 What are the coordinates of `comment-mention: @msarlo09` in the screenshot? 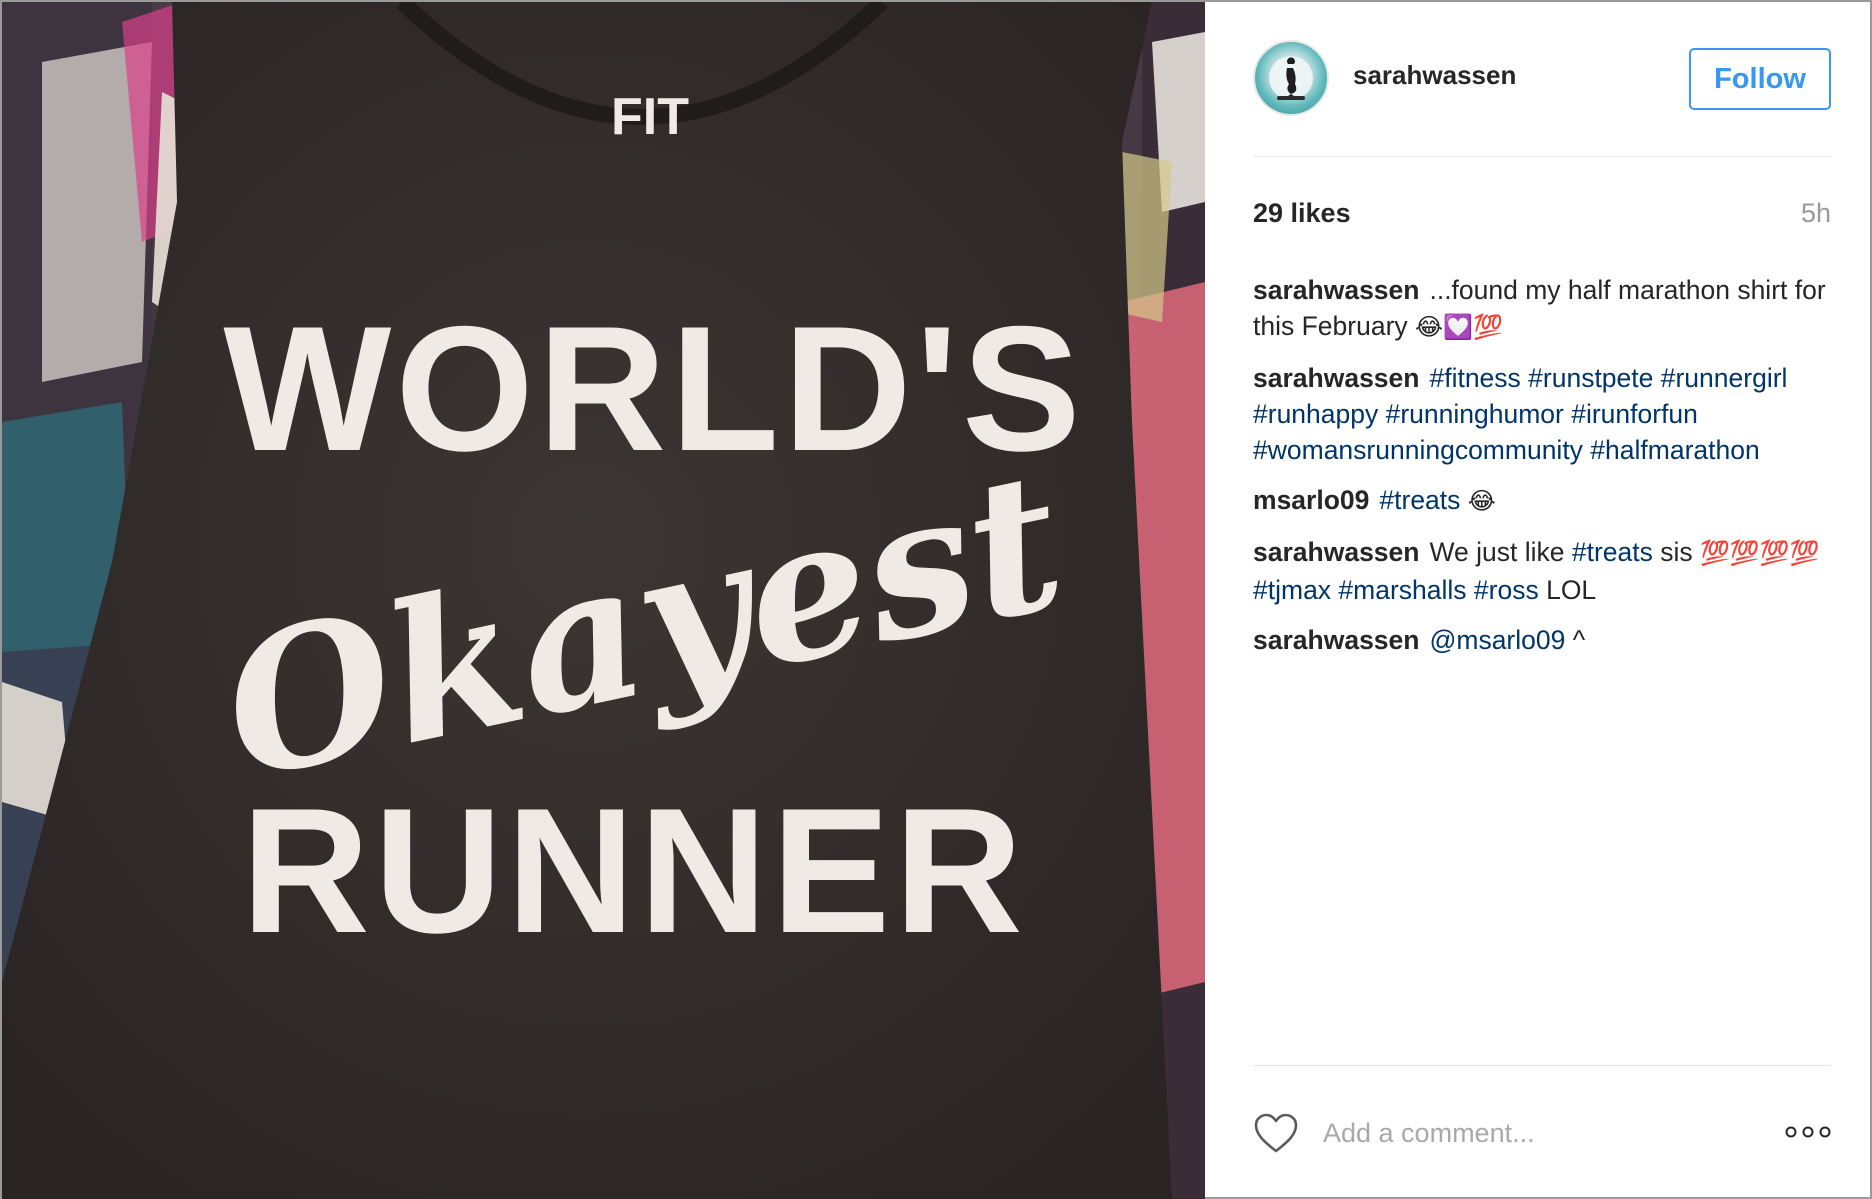 It's located at (1497, 640).